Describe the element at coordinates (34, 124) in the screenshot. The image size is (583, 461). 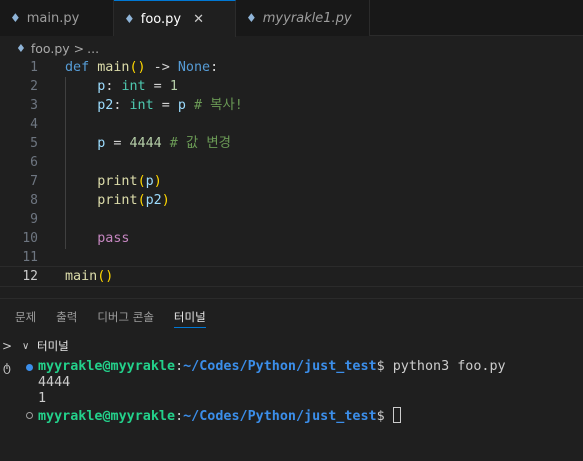
I see `line-number: 4` at that location.